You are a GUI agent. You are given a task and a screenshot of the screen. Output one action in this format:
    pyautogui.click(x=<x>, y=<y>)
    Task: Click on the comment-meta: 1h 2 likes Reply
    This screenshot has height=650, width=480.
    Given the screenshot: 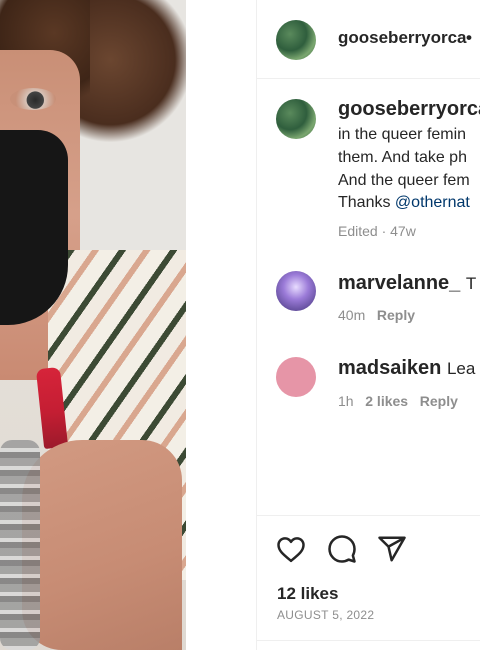 What is the action you would take?
    pyautogui.click(x=398, y=401)
    